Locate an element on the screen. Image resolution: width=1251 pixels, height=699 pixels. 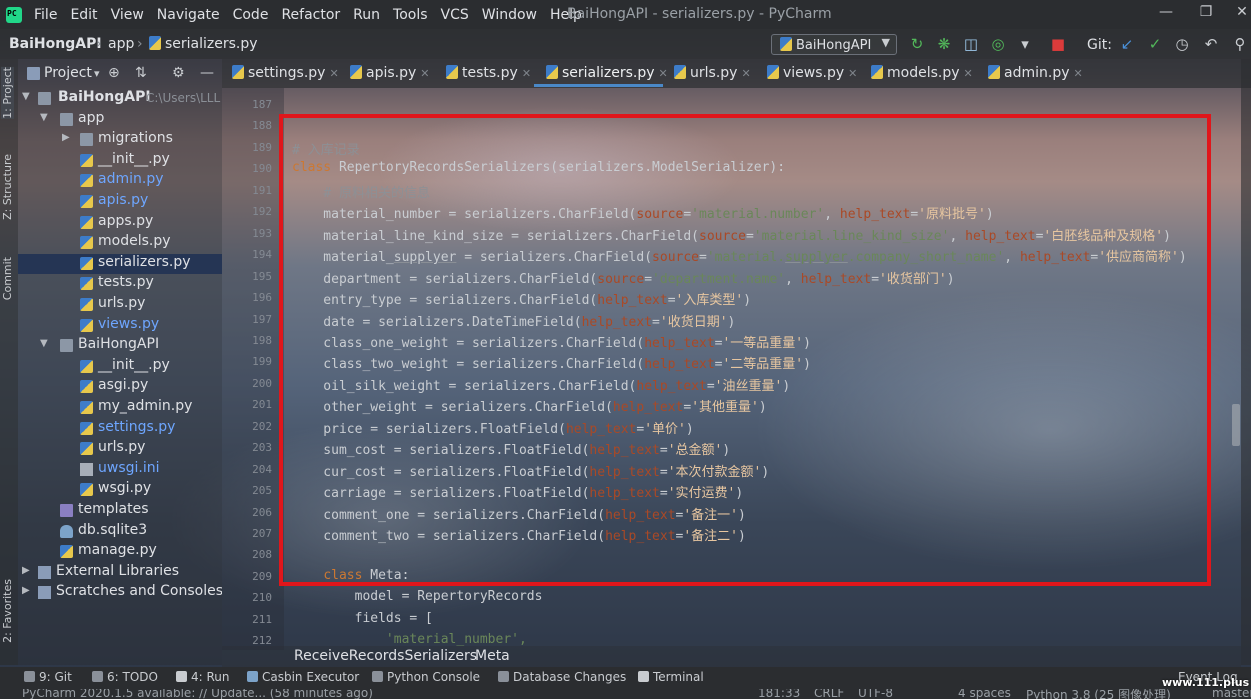
run-config-select: BaiHongAPI ▼ is located at coordinates (834, 44).